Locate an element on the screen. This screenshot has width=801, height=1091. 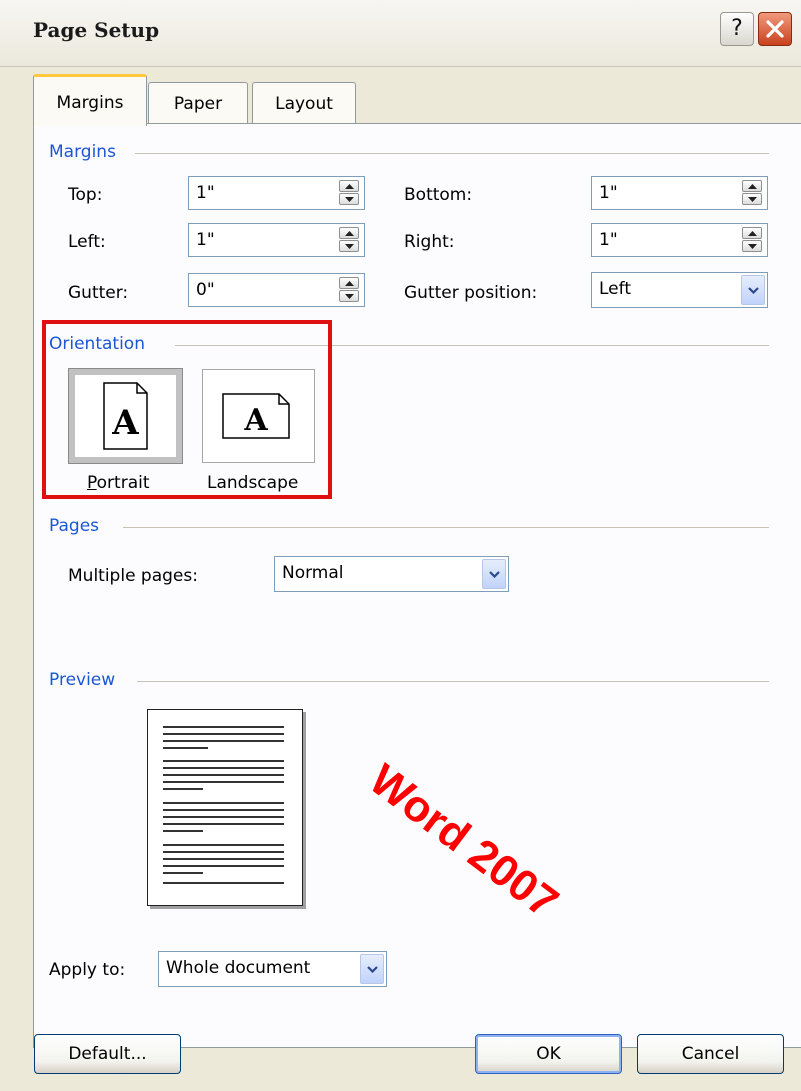
cancel-button: Cancel is located at coordinates (710, 1054).